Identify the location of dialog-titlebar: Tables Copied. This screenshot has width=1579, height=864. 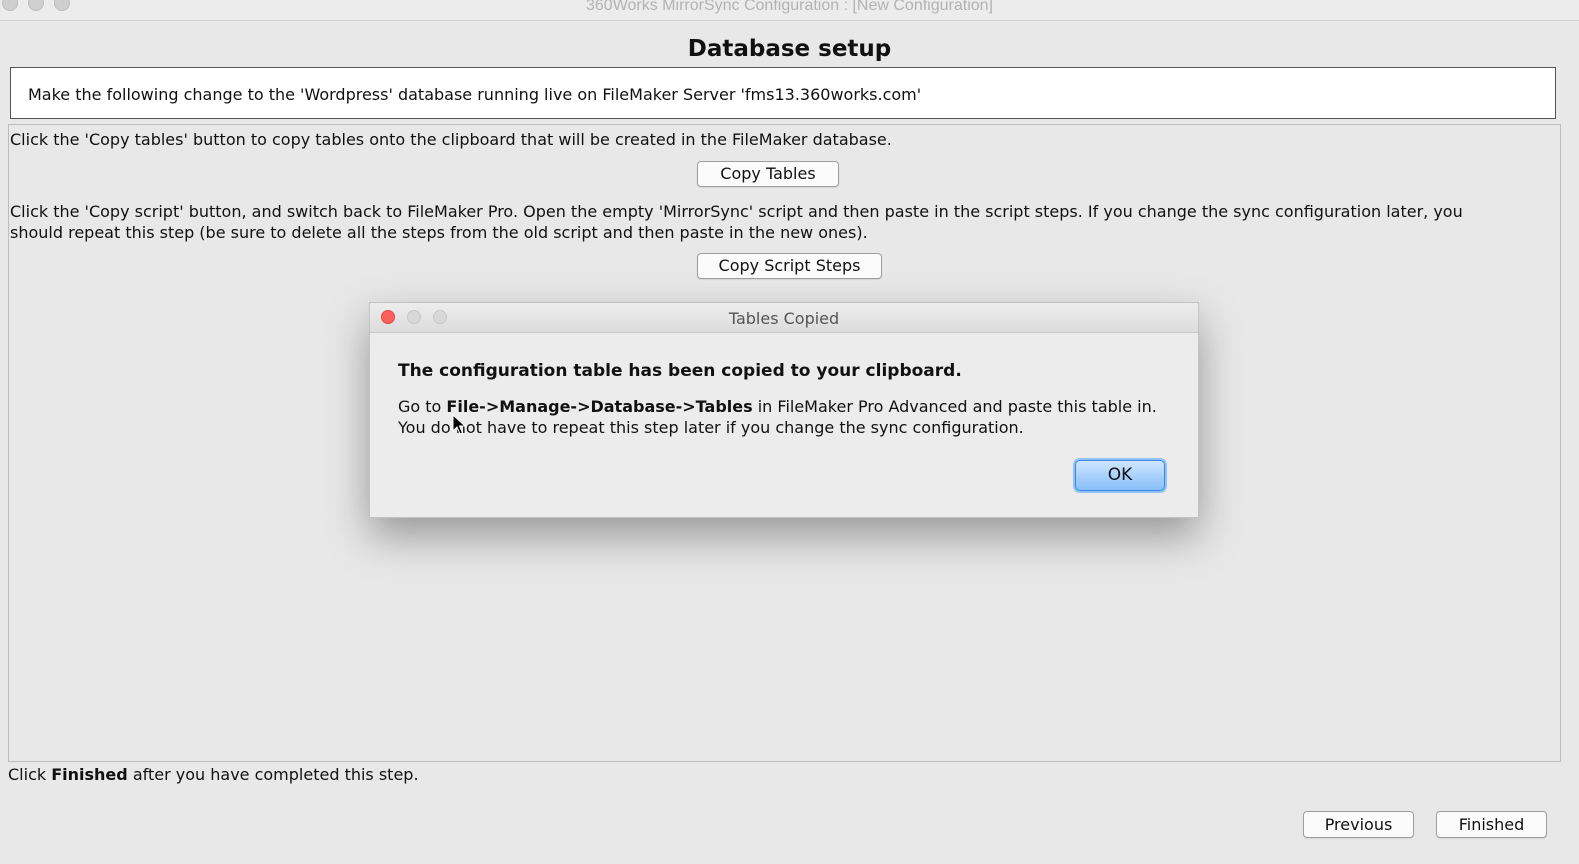
(784, 318).